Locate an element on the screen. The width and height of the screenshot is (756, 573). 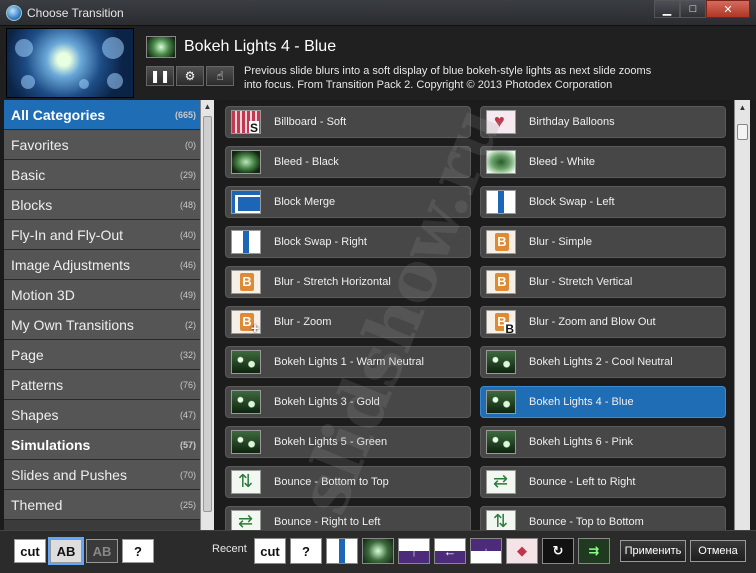
recent-help-button: ? is located at coordinates (306, 551).